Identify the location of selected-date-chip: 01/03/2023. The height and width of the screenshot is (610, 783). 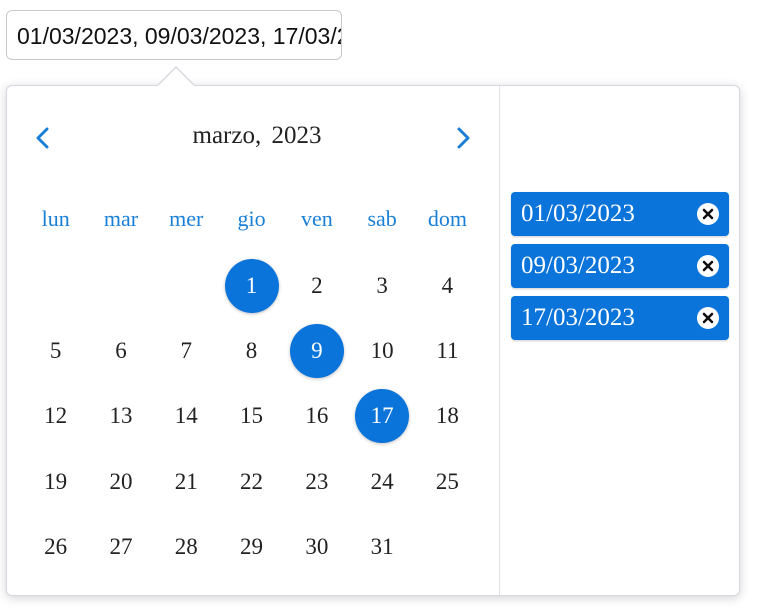
(620, 214).